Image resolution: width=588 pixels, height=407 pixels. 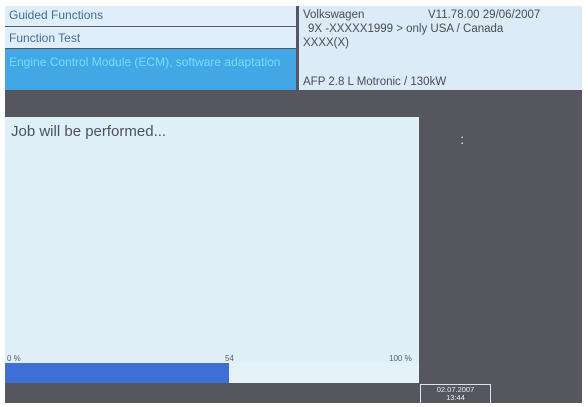 I want to click on model-code: XXXX(X), so click(x=326, y=43).